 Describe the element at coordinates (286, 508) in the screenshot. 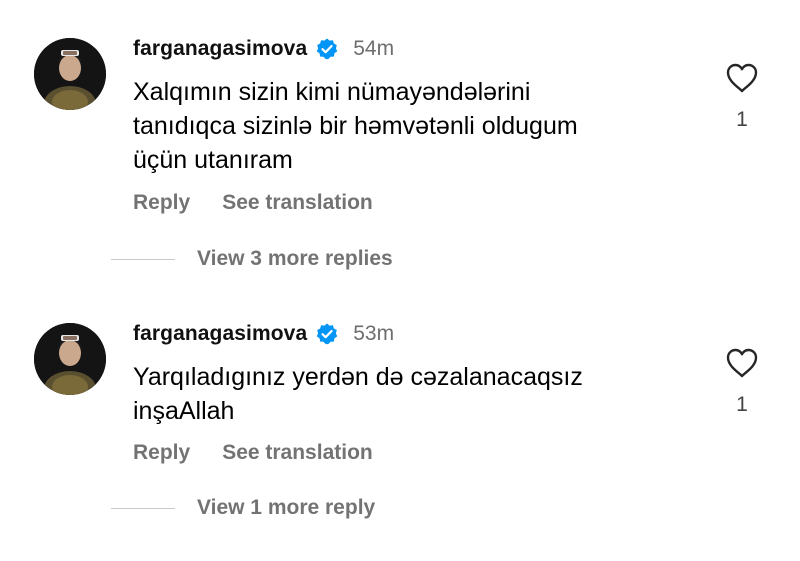

I see `view-more-replies-button: View 1 more reply` at that location.